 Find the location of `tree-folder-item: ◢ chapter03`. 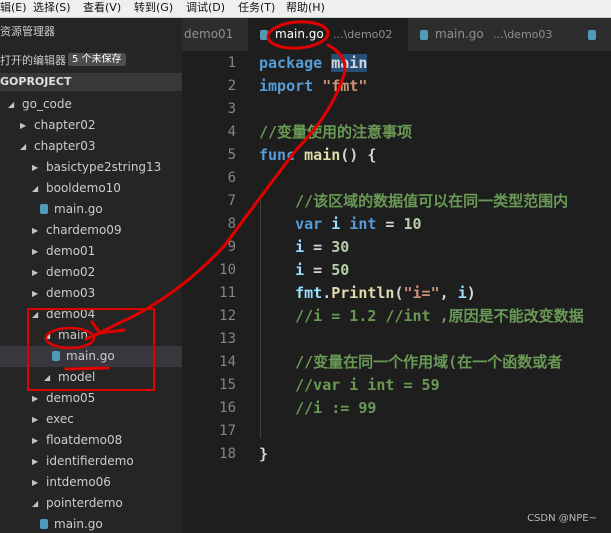

tree-folder-item: ◢ chapter03 is located at coordinates (91, 146).